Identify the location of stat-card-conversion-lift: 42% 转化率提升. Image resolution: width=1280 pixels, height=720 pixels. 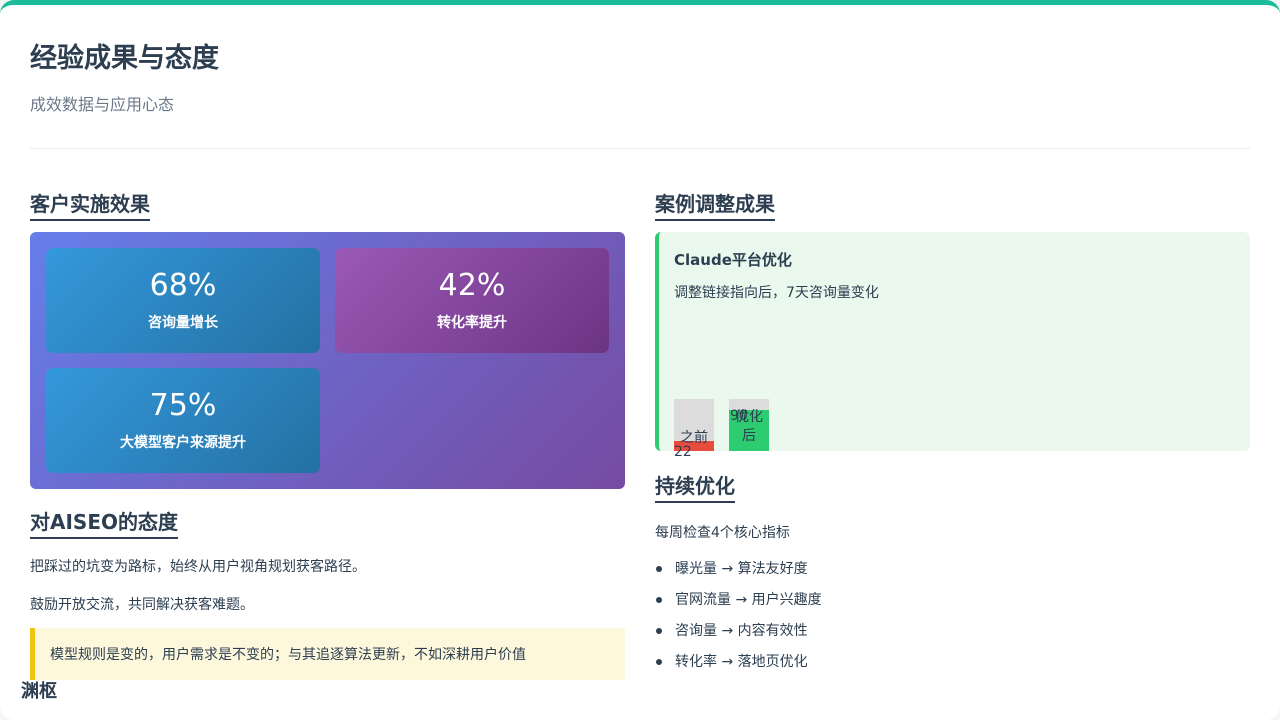
(472, 300).